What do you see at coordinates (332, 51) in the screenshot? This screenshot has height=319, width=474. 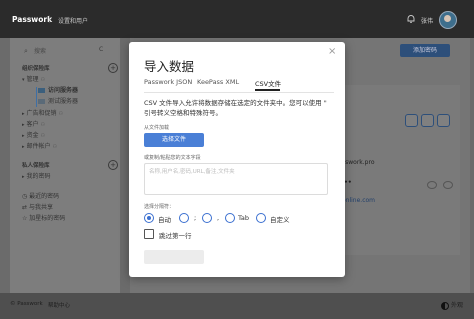 I see `close-icon: ×` at bounding box center [332, 51].